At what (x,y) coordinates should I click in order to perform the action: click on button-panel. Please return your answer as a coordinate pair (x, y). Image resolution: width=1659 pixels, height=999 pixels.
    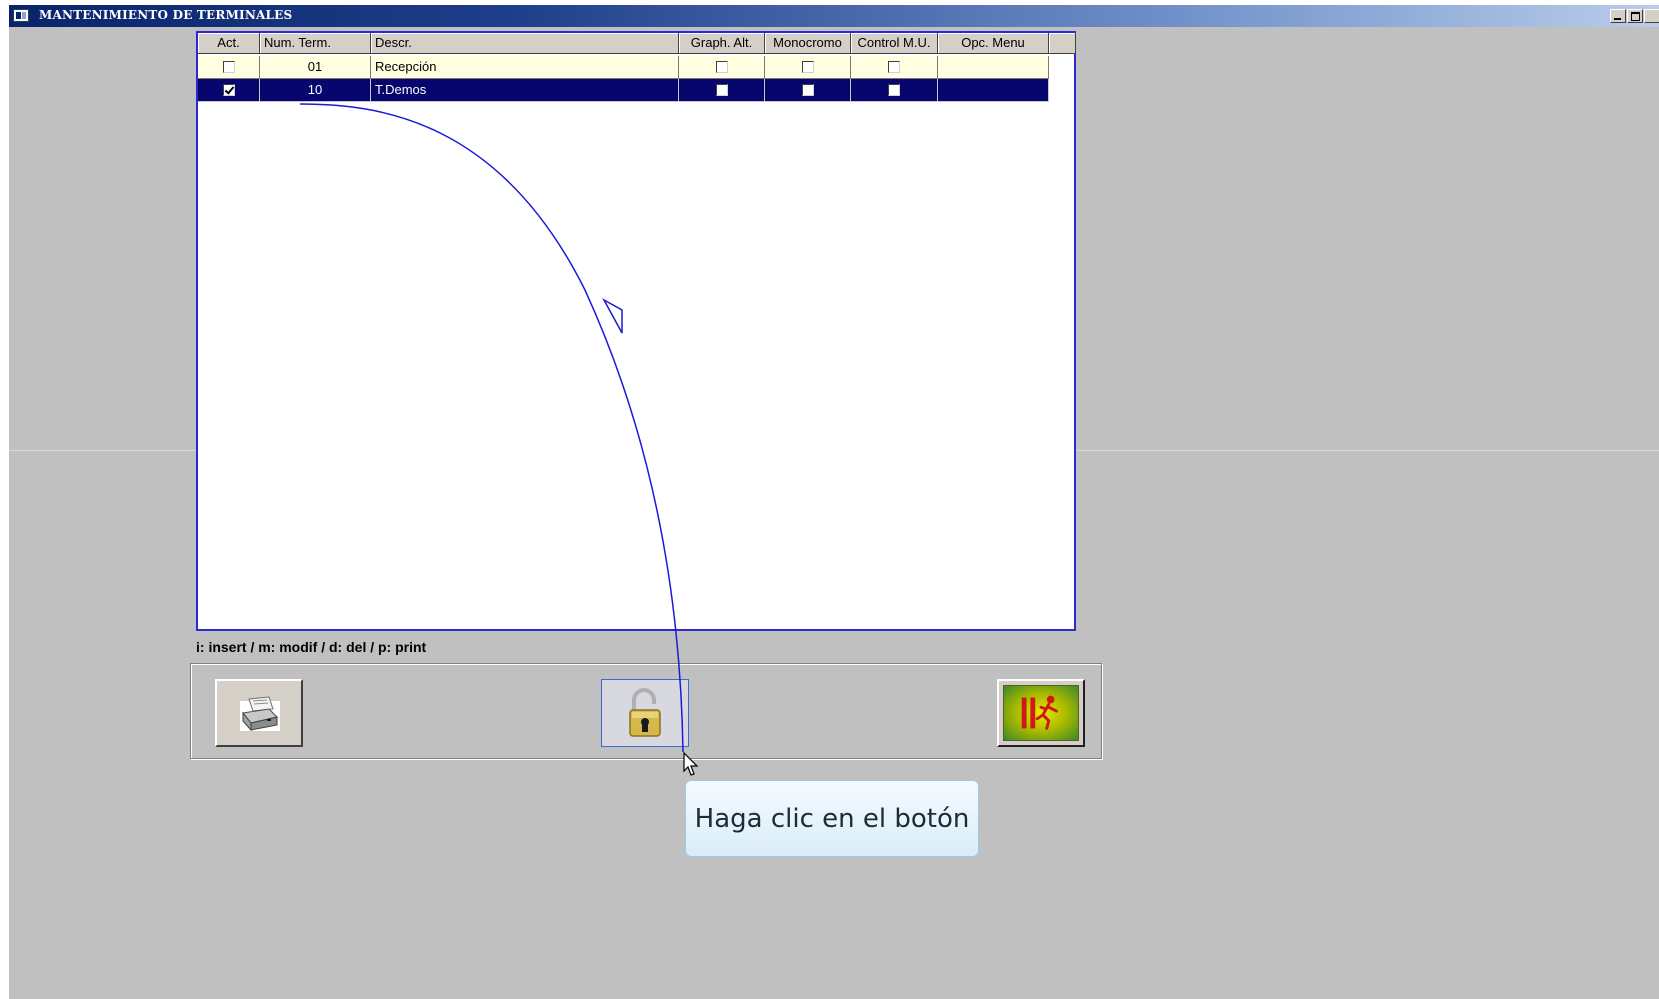
    Looking at the image, I should click on (646, 711).